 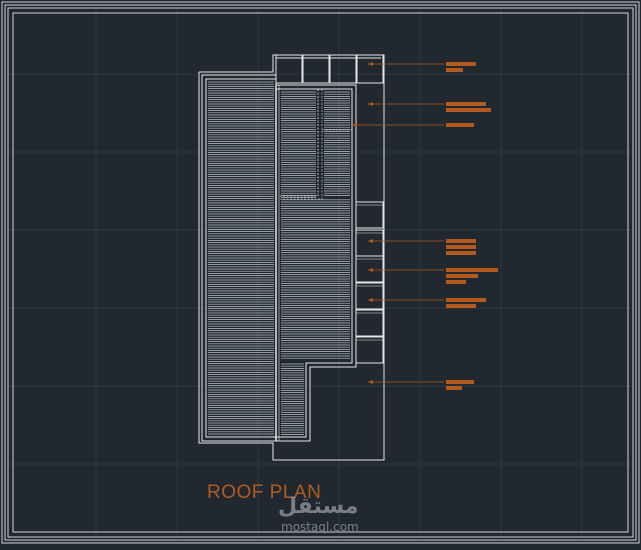 I want to click on watermark-logo-latin: mostaql.com, so click(x=320, y=527).